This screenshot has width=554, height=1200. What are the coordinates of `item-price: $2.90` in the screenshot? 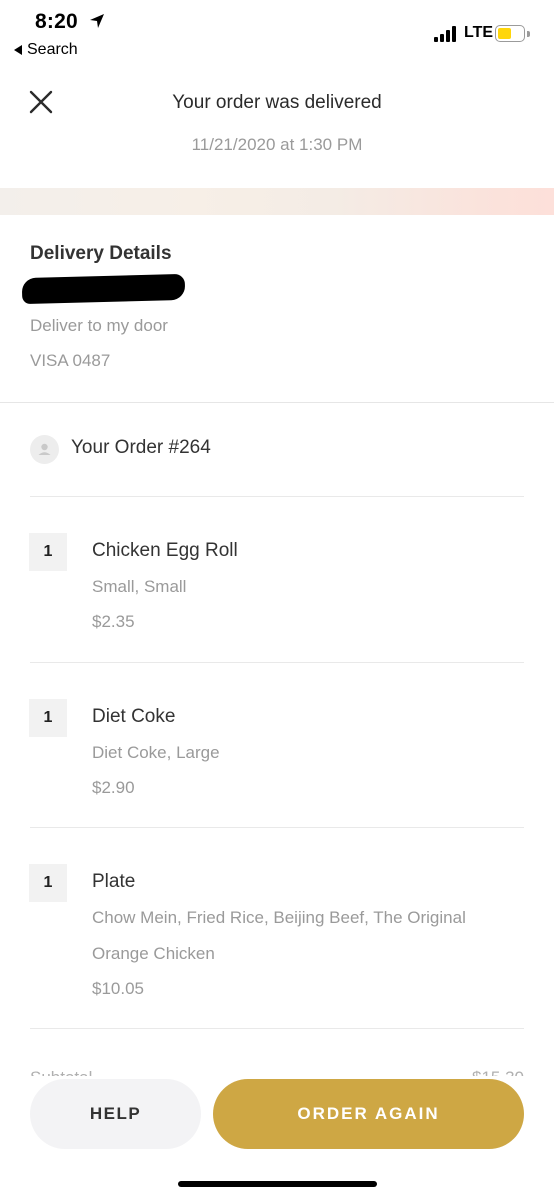 It's located at (113, 787).